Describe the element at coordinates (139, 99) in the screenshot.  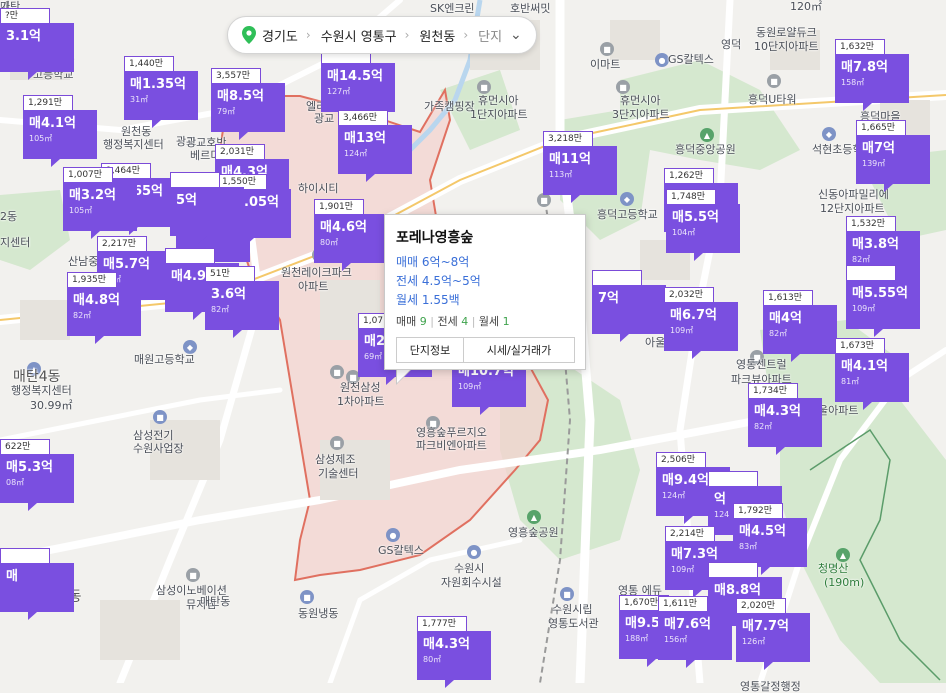
I see `marker-area: 31㎡` at that location.